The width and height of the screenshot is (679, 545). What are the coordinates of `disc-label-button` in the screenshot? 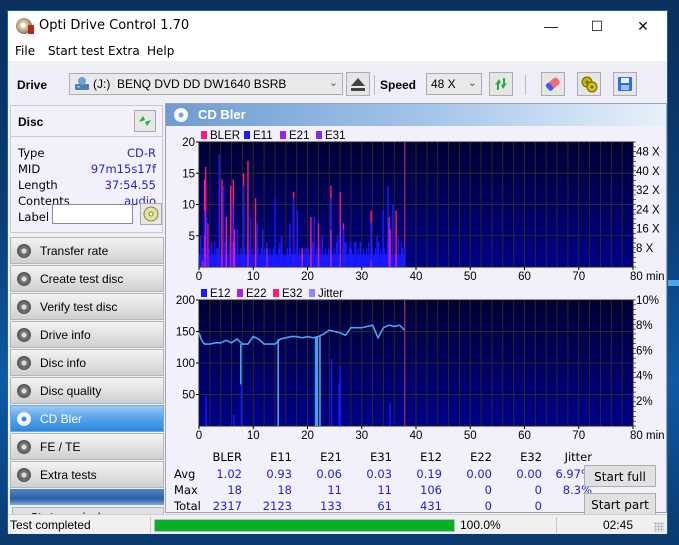 It's located at (151, 214).